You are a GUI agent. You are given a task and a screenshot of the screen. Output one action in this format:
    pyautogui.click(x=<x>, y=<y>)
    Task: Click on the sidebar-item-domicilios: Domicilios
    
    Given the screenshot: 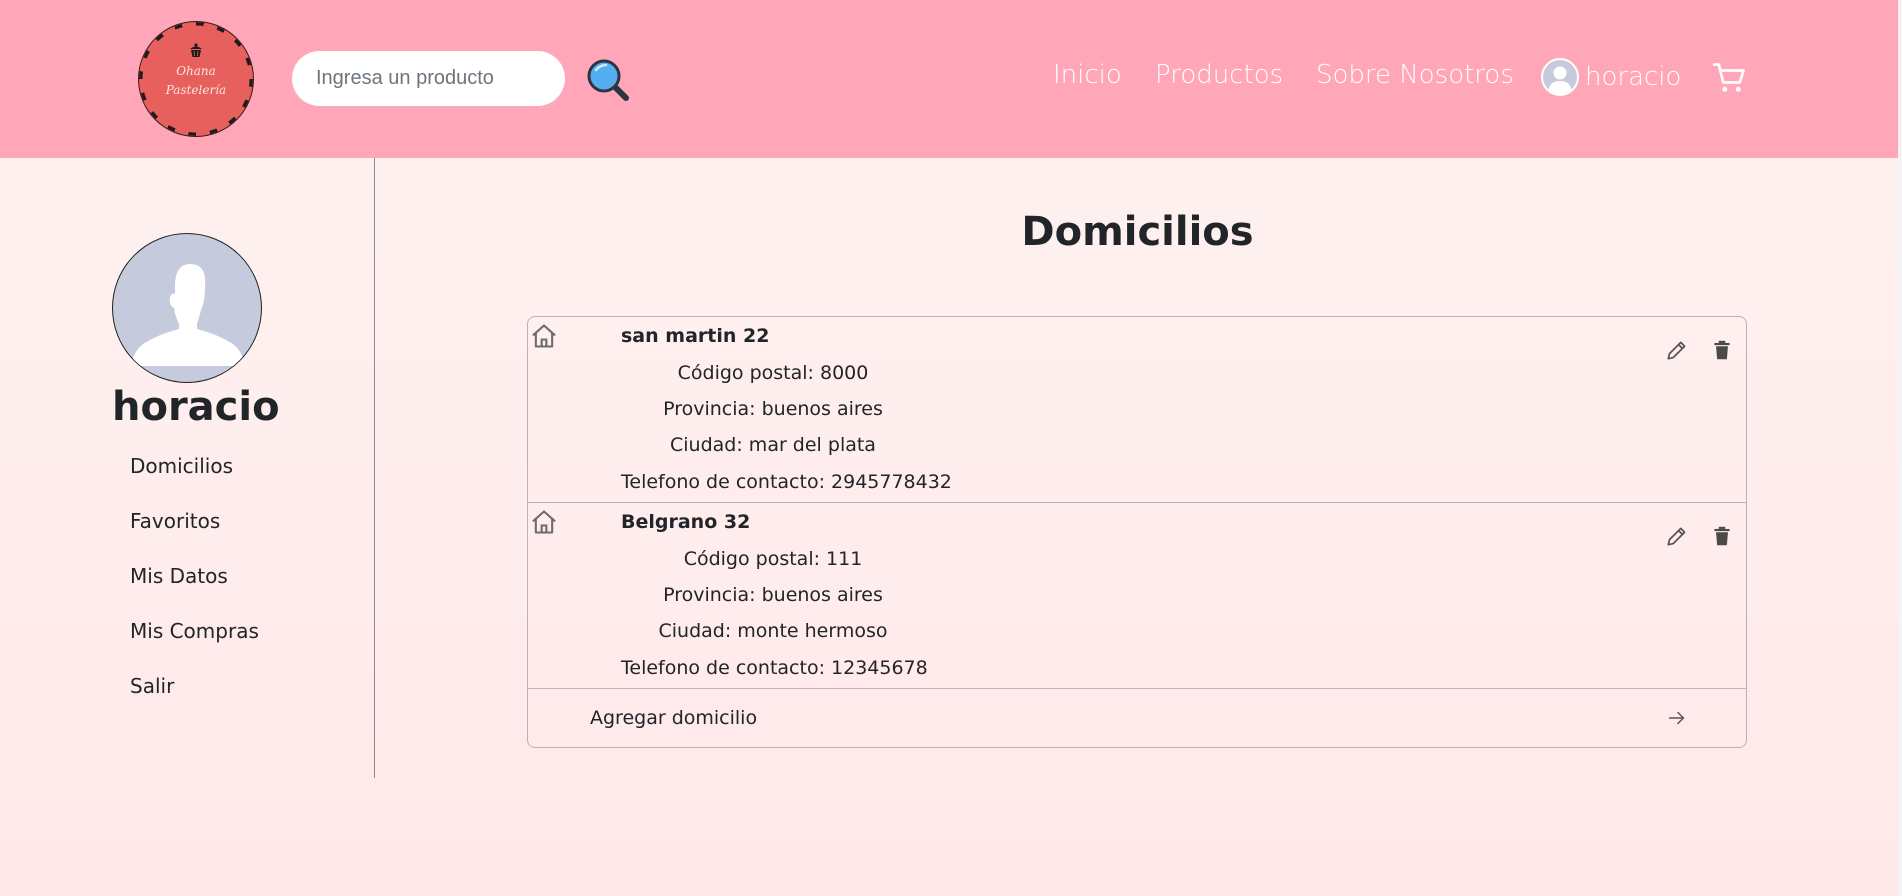 What is the action you would take?
    pyautogui.click(x=194, y=481)
    